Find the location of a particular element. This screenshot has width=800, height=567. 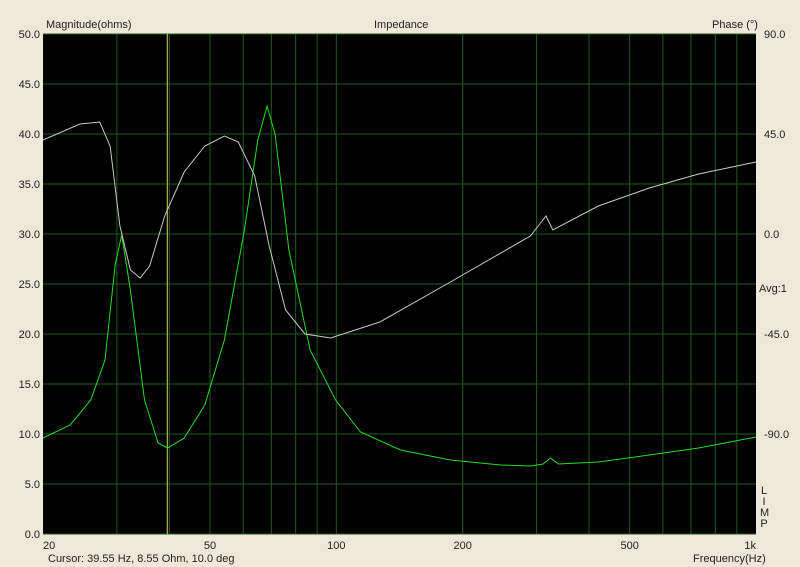

y2-tick-label: -90.0 is located at coordinates (776, 435).